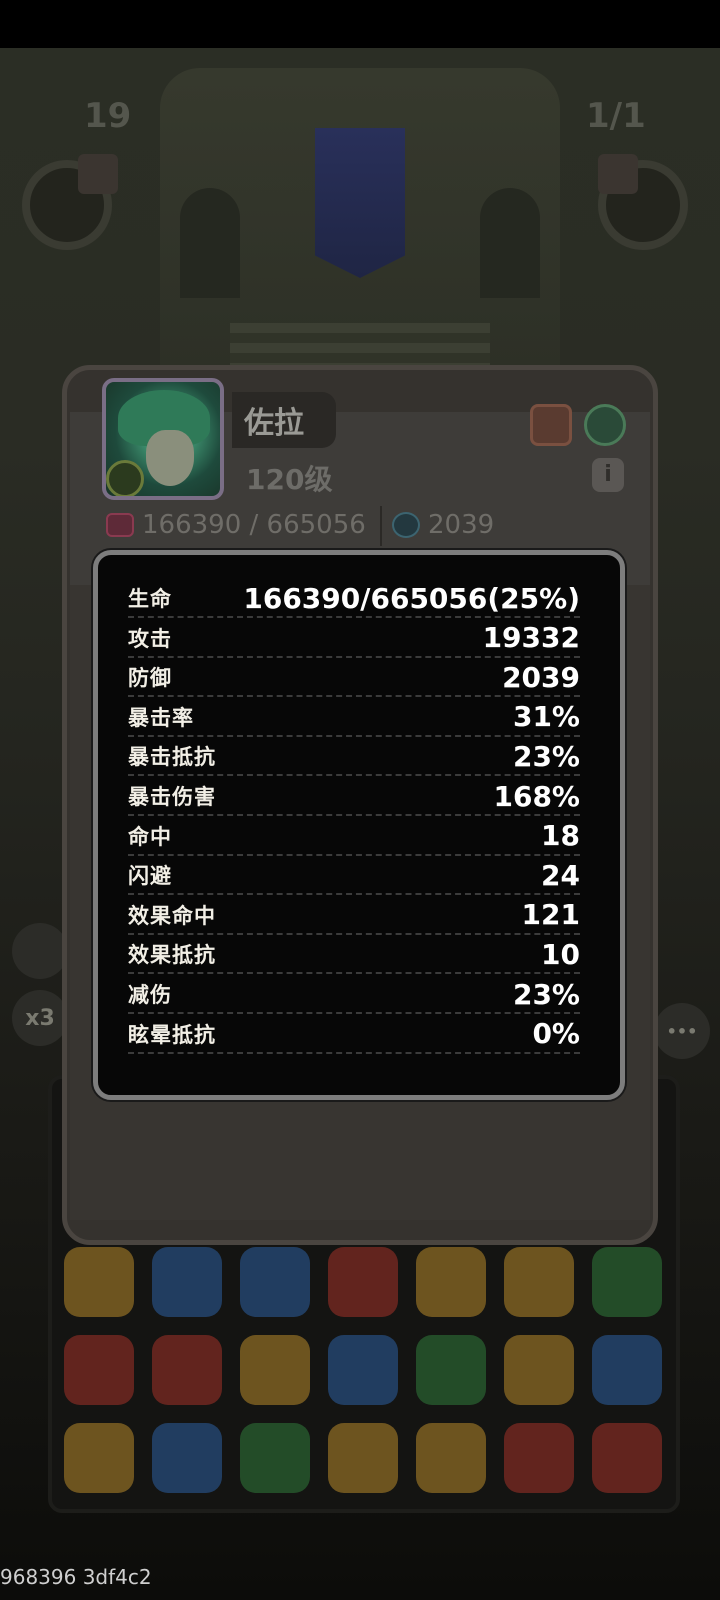  I want to click on stat-value: 24, so click(560, 875).